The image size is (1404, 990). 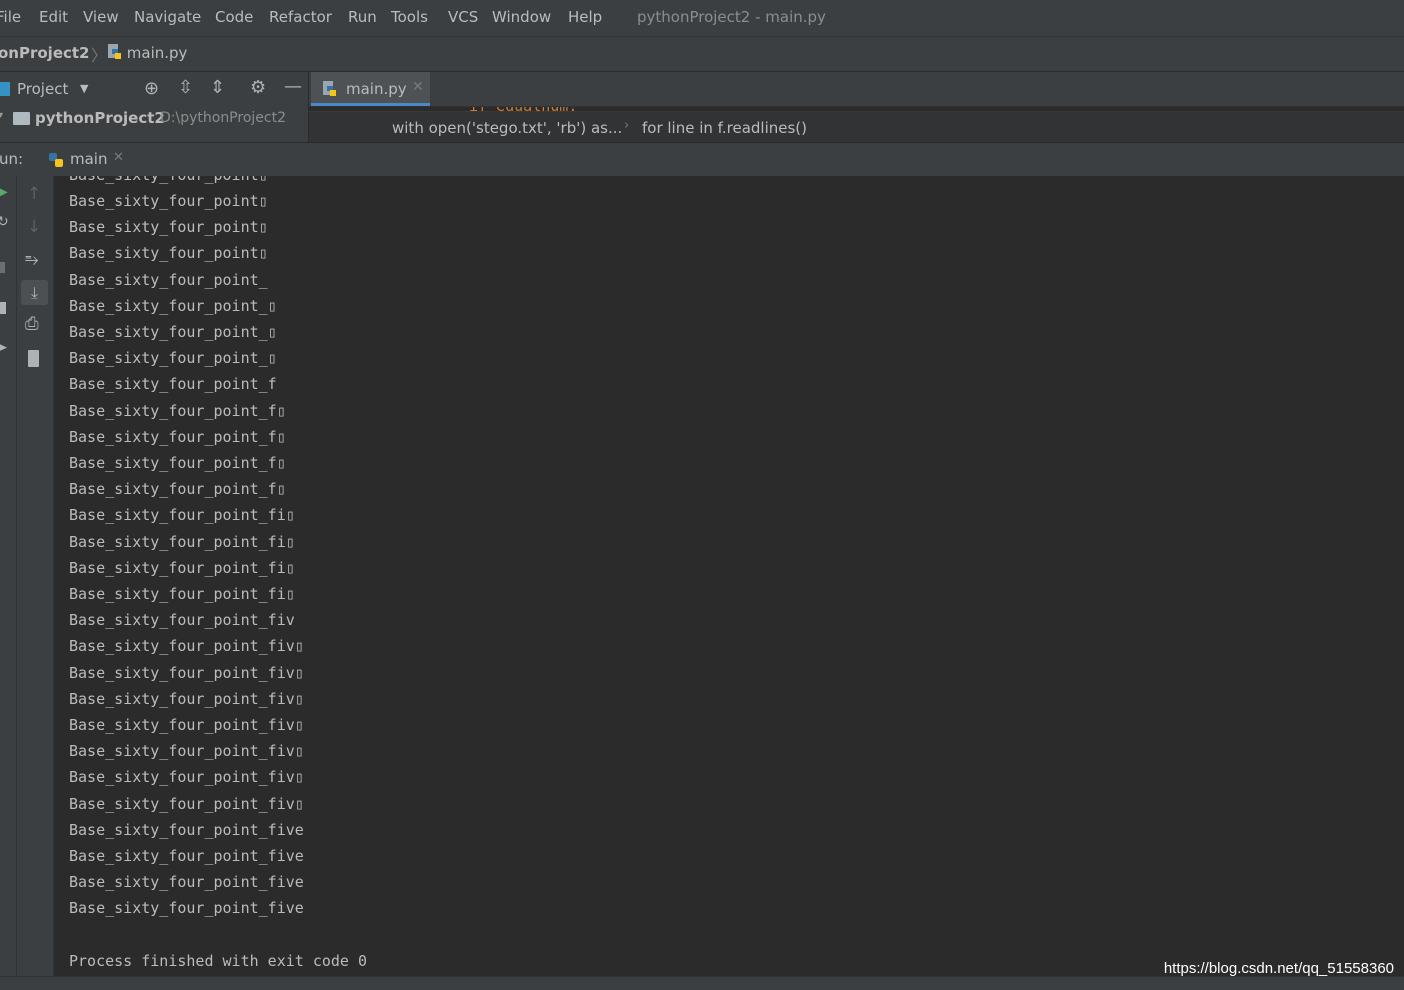 What do you see at coordinates (293, 86) in the screenshot?
I see `hide-panel-icon: —` at bounding box center [293, 86].